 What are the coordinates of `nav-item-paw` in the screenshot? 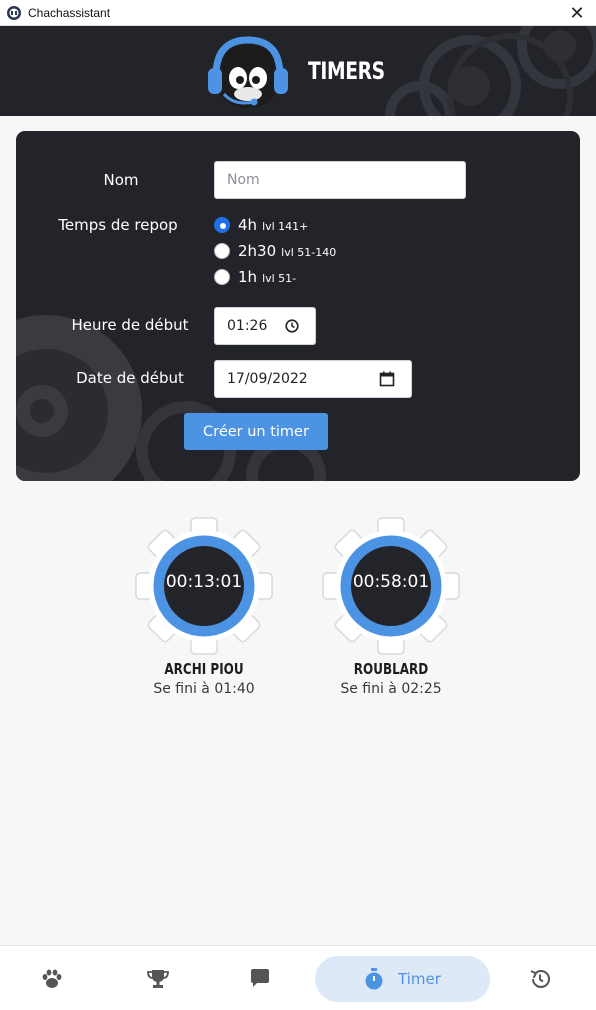 It's located at (52, 979).